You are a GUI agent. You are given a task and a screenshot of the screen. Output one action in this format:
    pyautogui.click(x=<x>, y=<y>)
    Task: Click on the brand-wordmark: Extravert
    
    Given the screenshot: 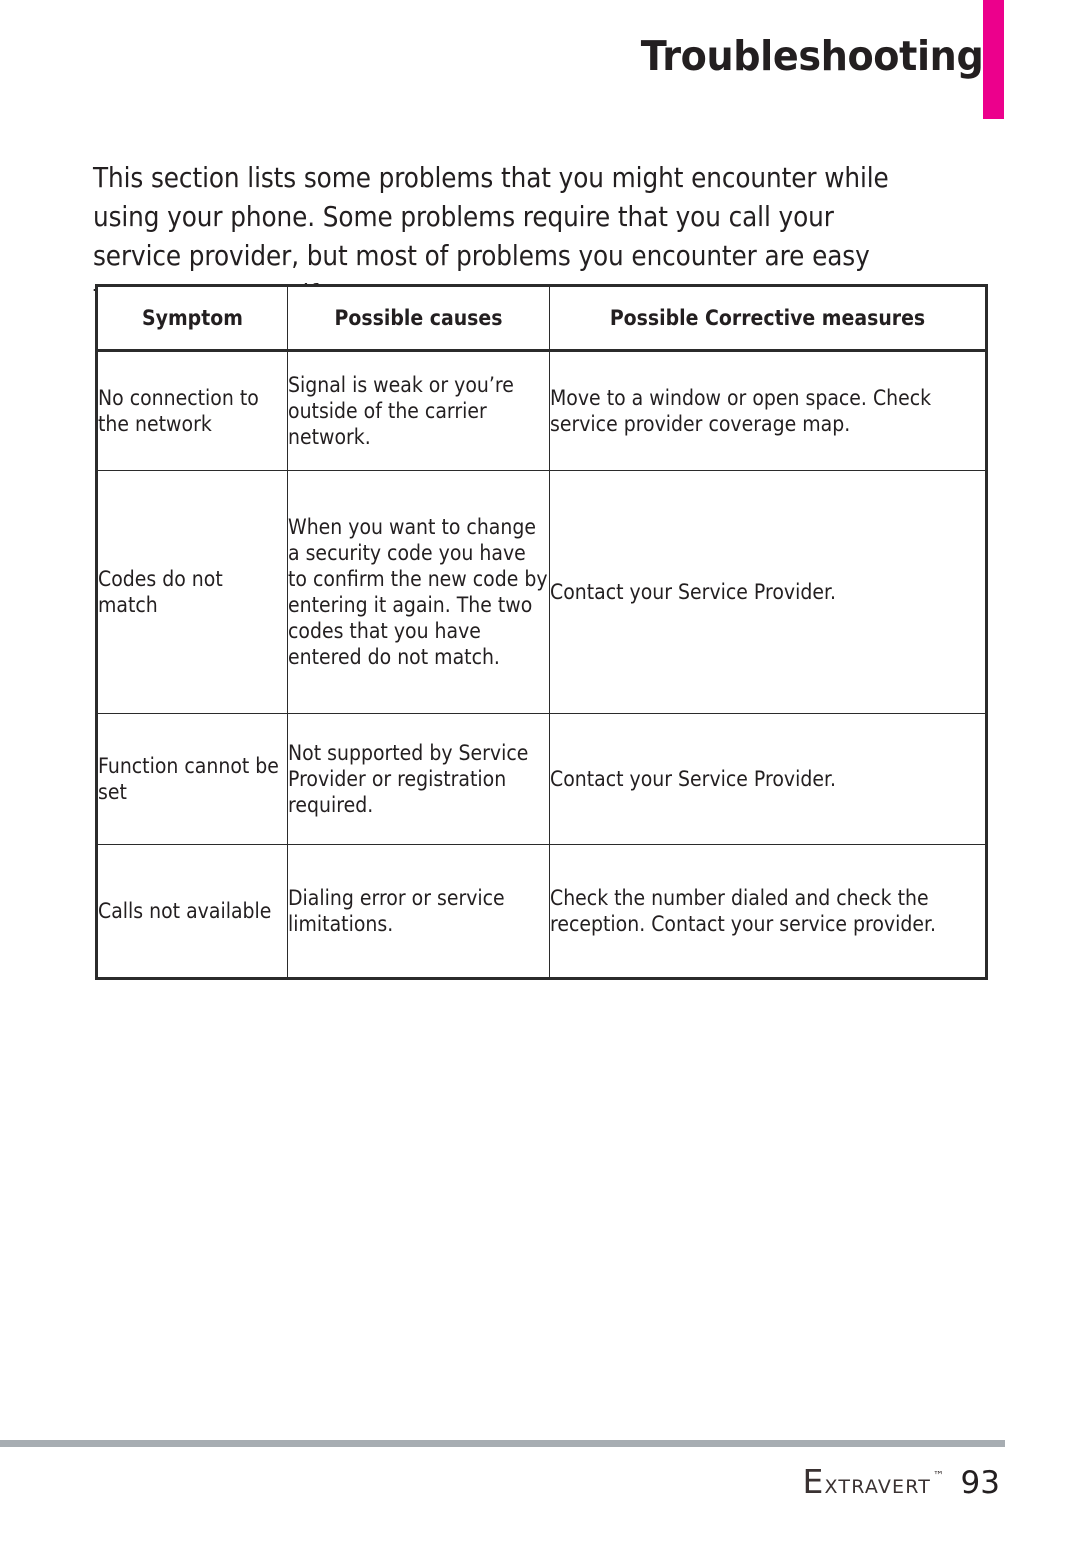 What is the action you would take?
    pyautogui.click(x=866, y=1481)
    